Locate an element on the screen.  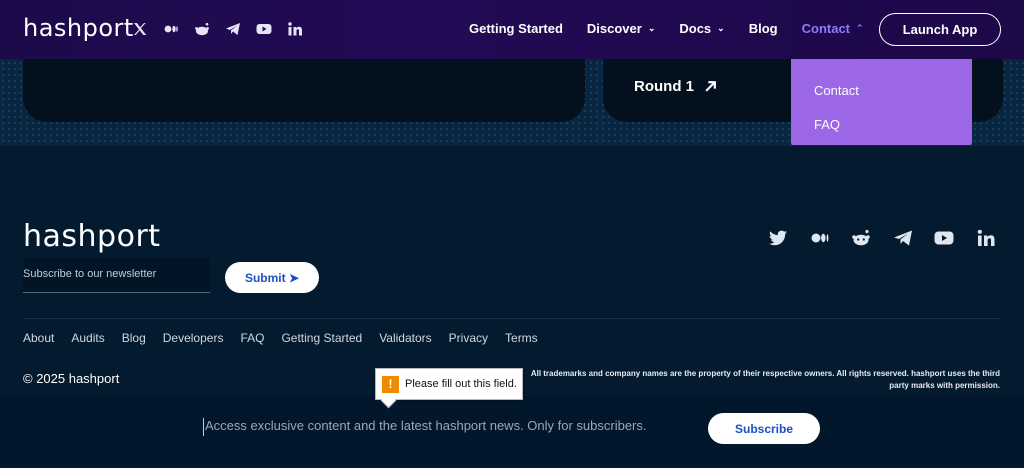
round-1-link: Round 1 is located at coordinates (675, 86).